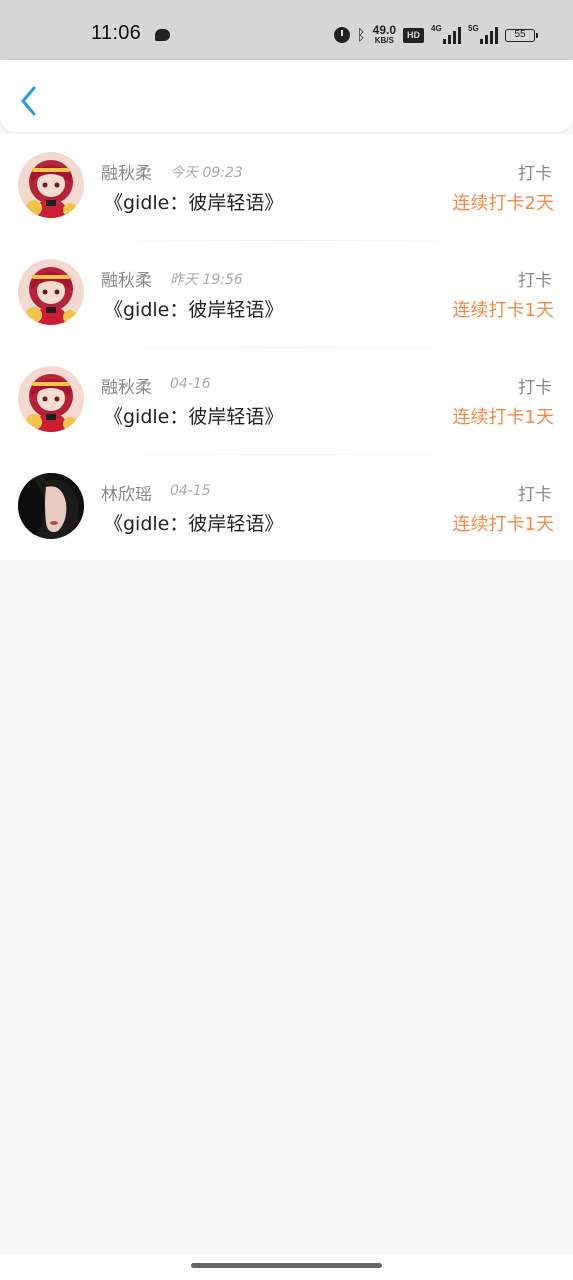 This screenshot has height=1280, width=573. I want to click on status-bar: 11:06 ᛒ 49.0 KB/S HD 4G 5G 55, so click(286, 30).